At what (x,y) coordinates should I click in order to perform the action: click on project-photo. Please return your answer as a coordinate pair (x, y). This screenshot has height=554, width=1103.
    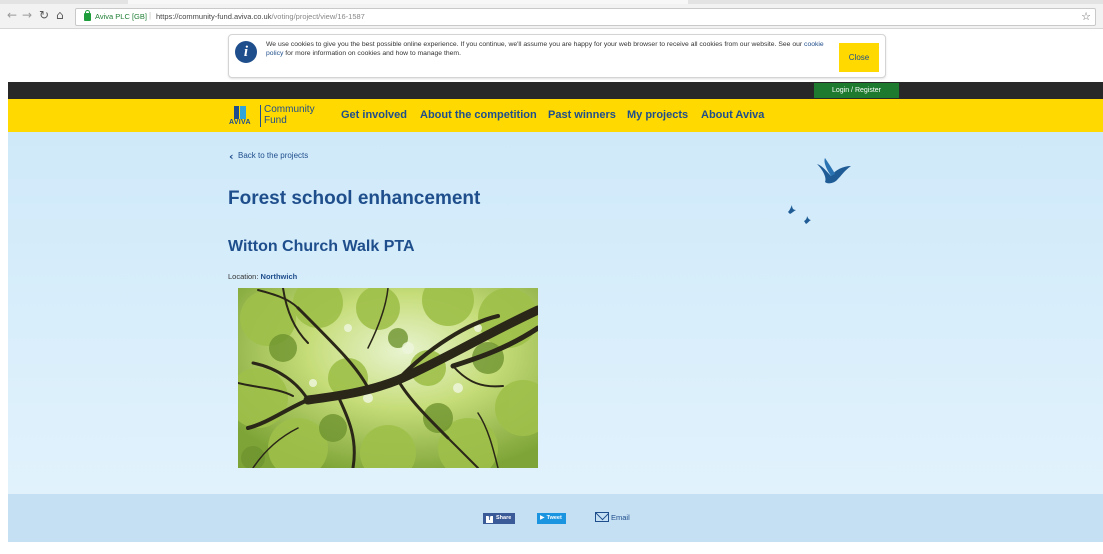
    Looking at the image, I should click on (388, 378).